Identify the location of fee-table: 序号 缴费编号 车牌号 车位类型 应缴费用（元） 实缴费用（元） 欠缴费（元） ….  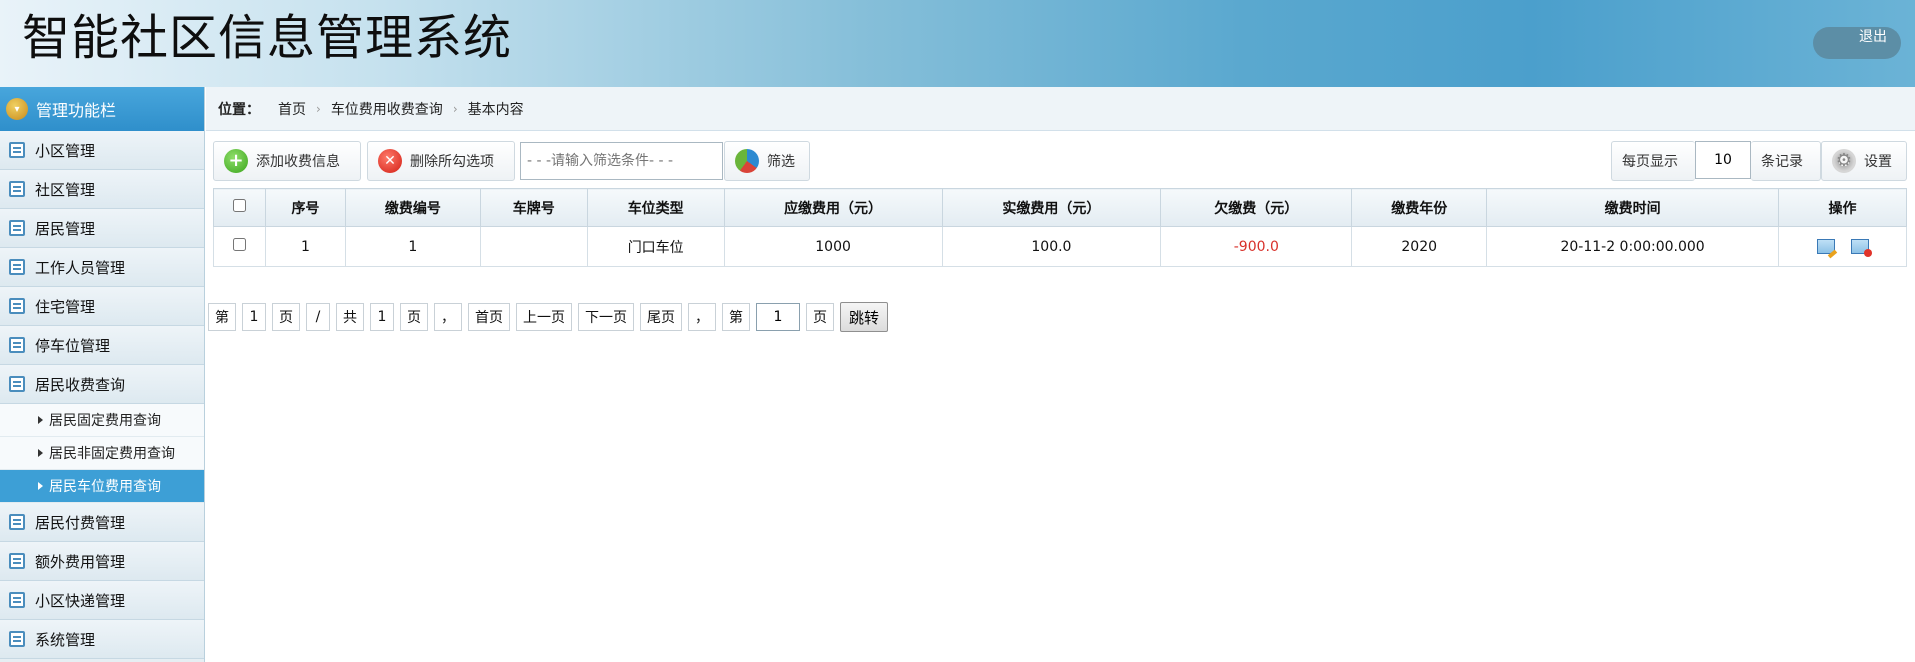
(1060, 227).